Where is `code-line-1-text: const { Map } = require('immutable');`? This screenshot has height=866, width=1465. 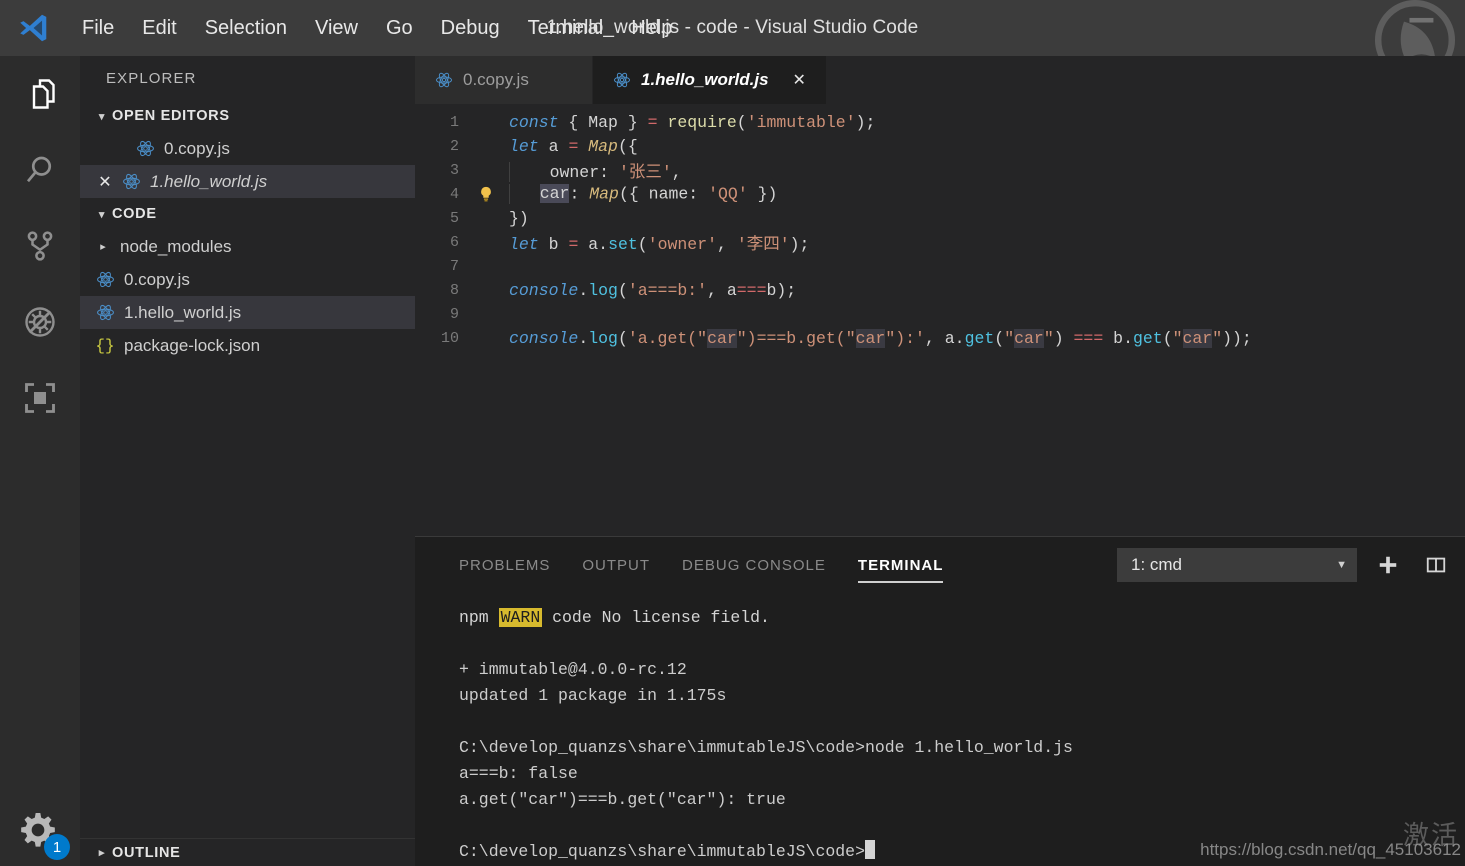 code-line-1-text: const { Map } = require('immutable'); is located at coordinates (692, 122).